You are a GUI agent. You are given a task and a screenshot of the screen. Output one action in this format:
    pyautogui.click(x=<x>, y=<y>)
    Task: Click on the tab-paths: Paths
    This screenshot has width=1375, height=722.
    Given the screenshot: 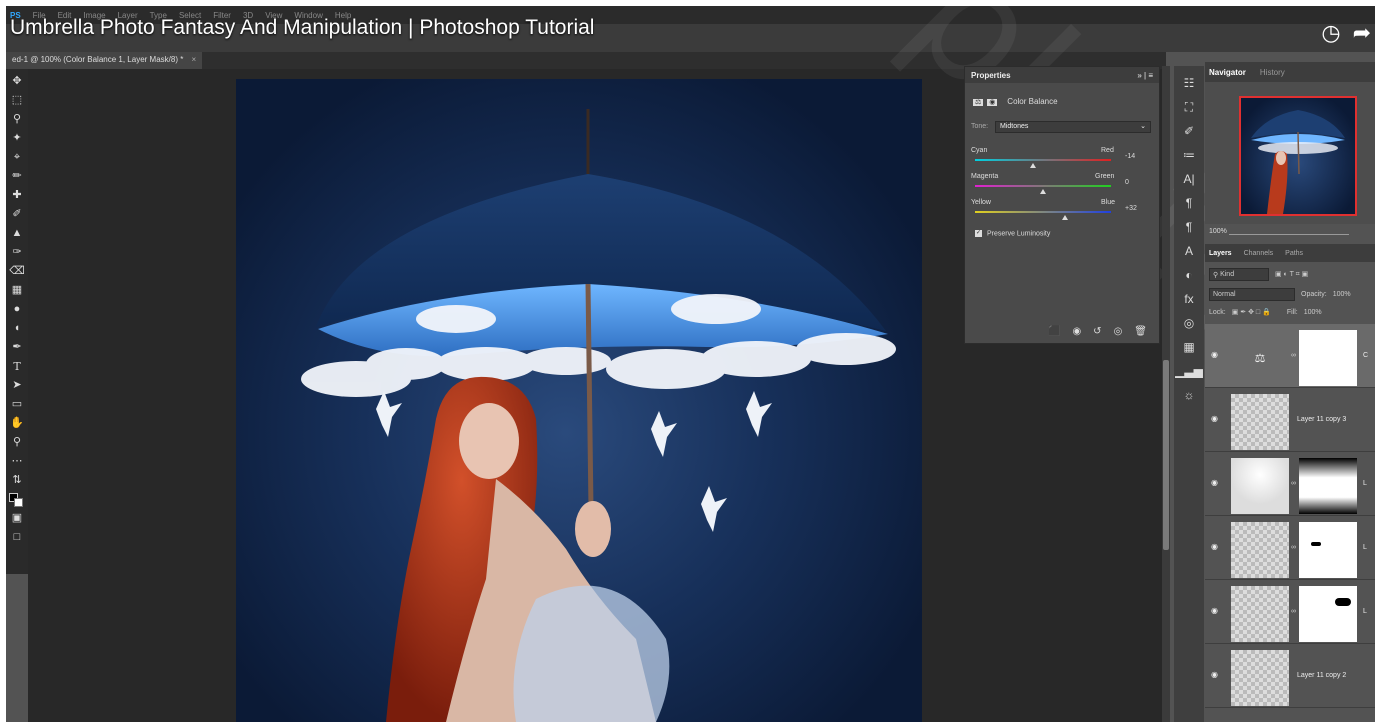 What is the action you would take?
    pyautogui.click(x=1294, y=253)
    